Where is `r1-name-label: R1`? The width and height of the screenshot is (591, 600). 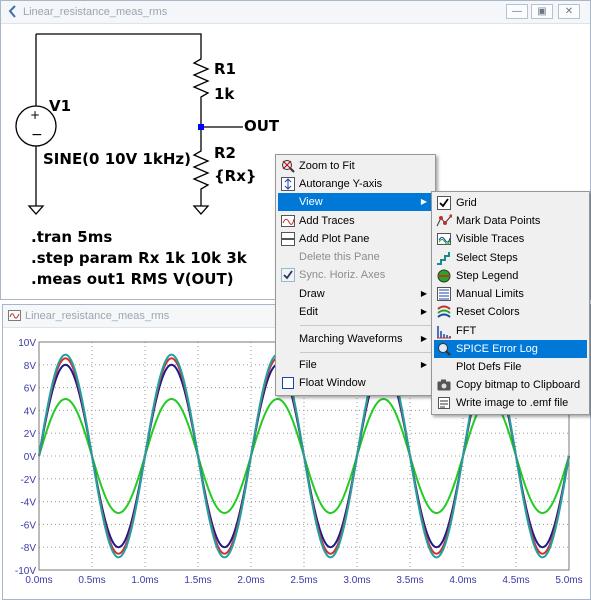
r1-name-label: R1 is located at coordinates (225, 69).